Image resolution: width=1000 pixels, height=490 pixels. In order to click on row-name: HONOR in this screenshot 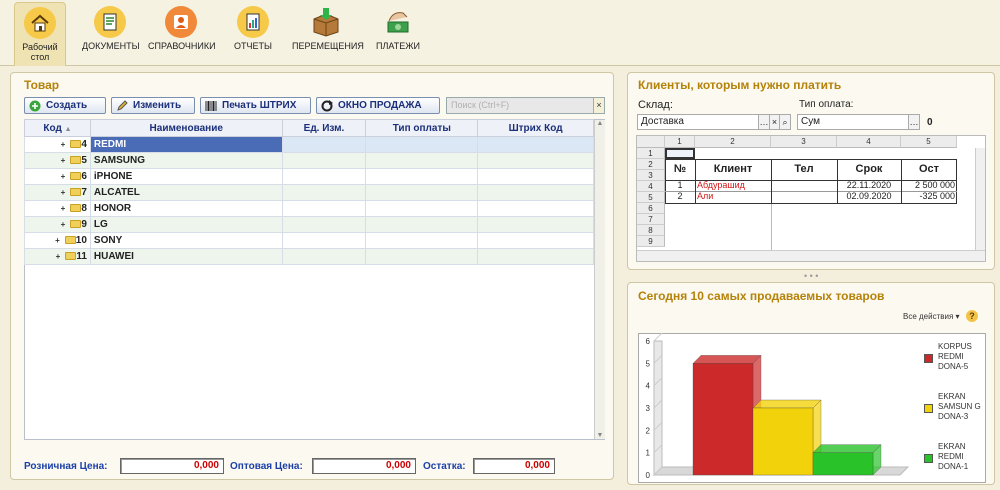, I will do `click(186, 208)`.